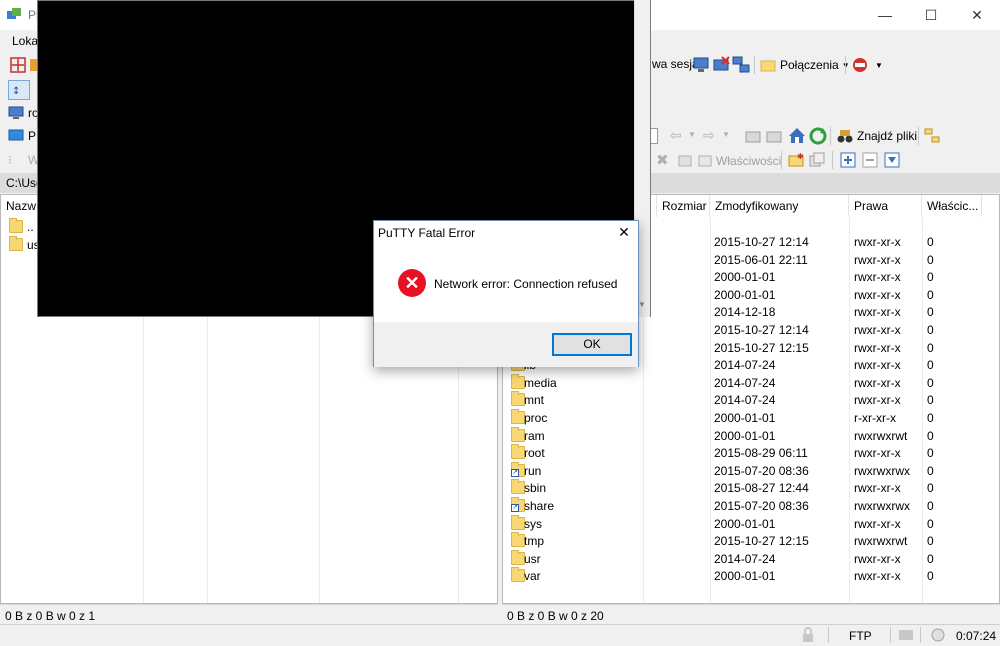 This screenshot has width=1000, height=646. I want to click on file-name: media, so click(540, 382).